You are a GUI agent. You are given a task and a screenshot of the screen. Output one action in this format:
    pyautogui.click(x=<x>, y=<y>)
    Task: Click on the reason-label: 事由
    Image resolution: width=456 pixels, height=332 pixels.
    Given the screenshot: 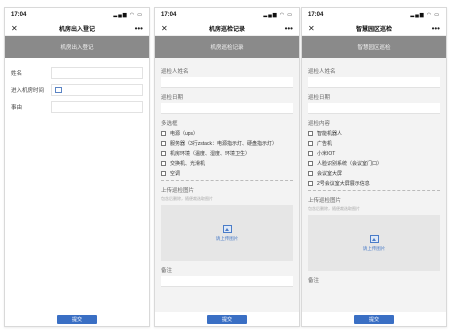 What is the action you would take?
    pyautogui.click(x=17, y=108)
    